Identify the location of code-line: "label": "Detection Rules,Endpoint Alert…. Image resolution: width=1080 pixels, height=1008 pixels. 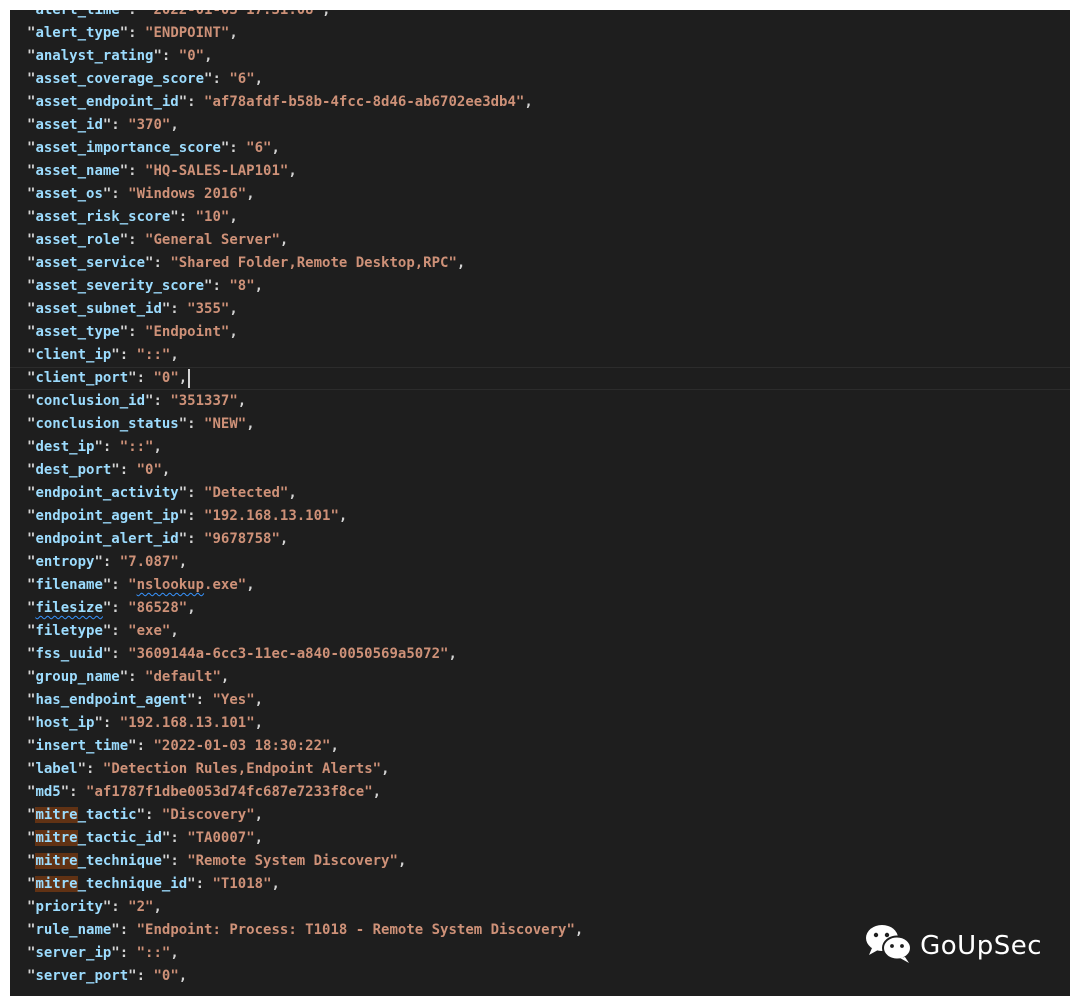
(547, 769).